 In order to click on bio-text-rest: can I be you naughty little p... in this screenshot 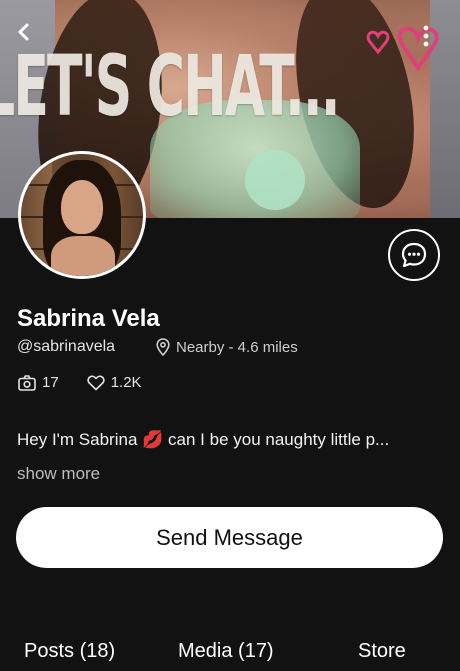, I will do `click(279, 439)`.